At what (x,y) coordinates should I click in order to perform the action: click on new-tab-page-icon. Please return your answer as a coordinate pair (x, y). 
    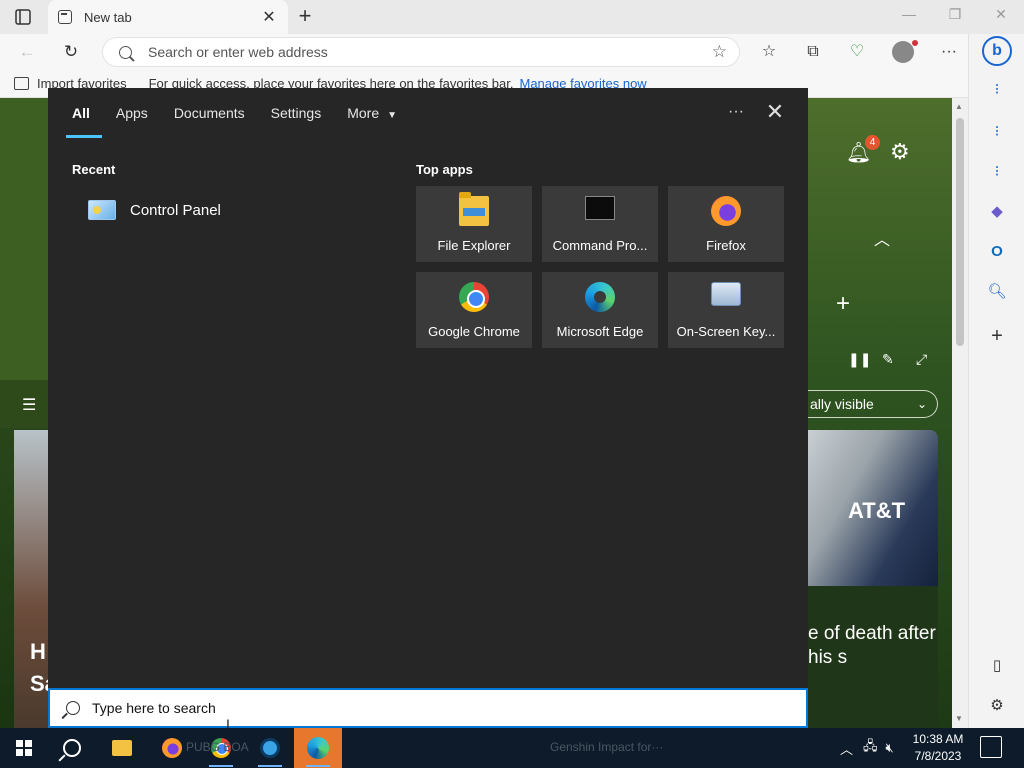
    Looking at the image, I should click on (65, 17).